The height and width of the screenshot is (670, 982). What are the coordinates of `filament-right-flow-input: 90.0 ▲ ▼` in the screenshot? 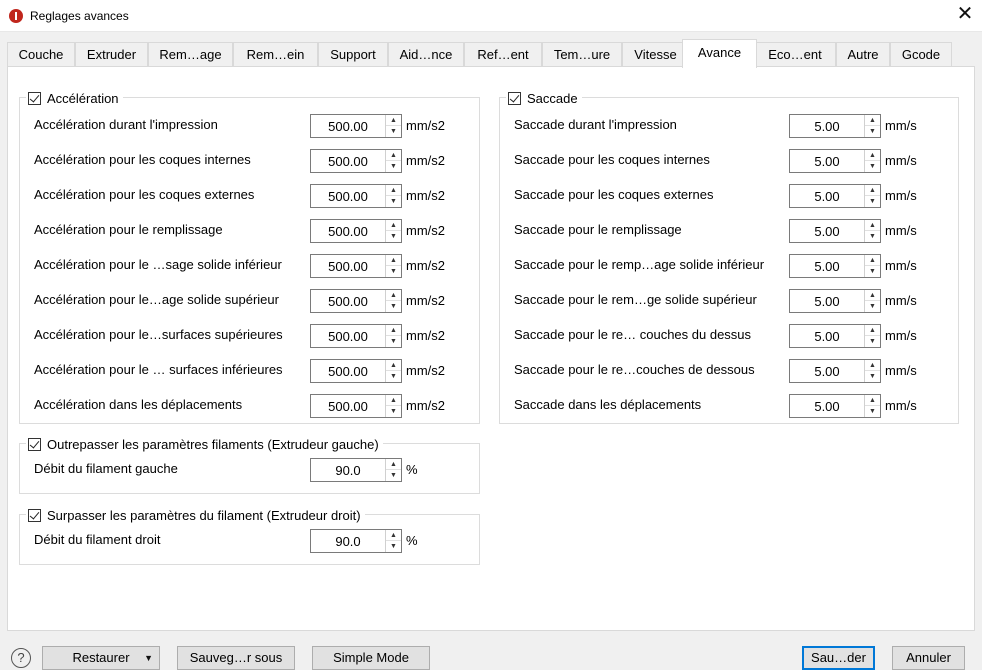 It's located at (356, 541).